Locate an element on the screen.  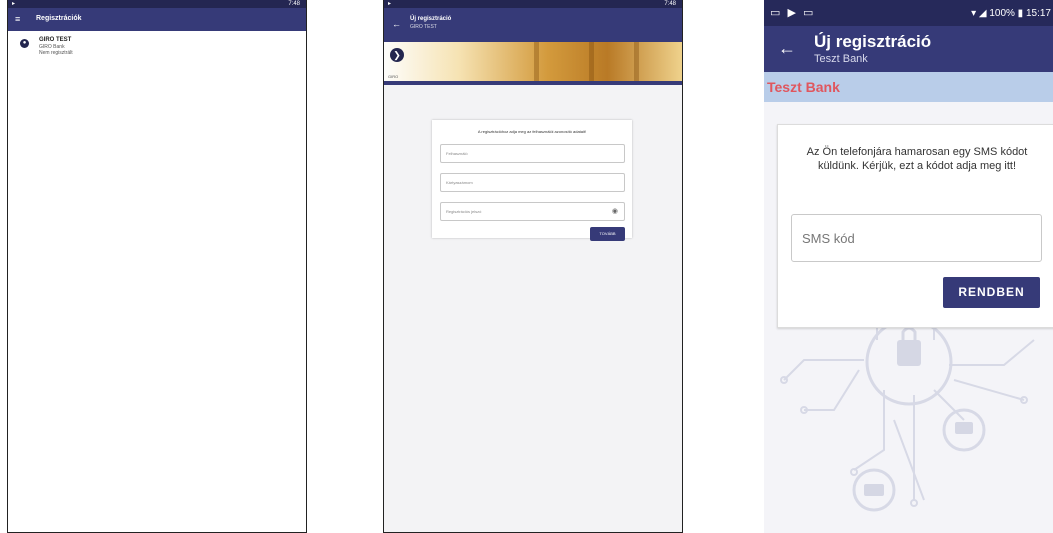
banner-strip is located at coordinates (533, 83).